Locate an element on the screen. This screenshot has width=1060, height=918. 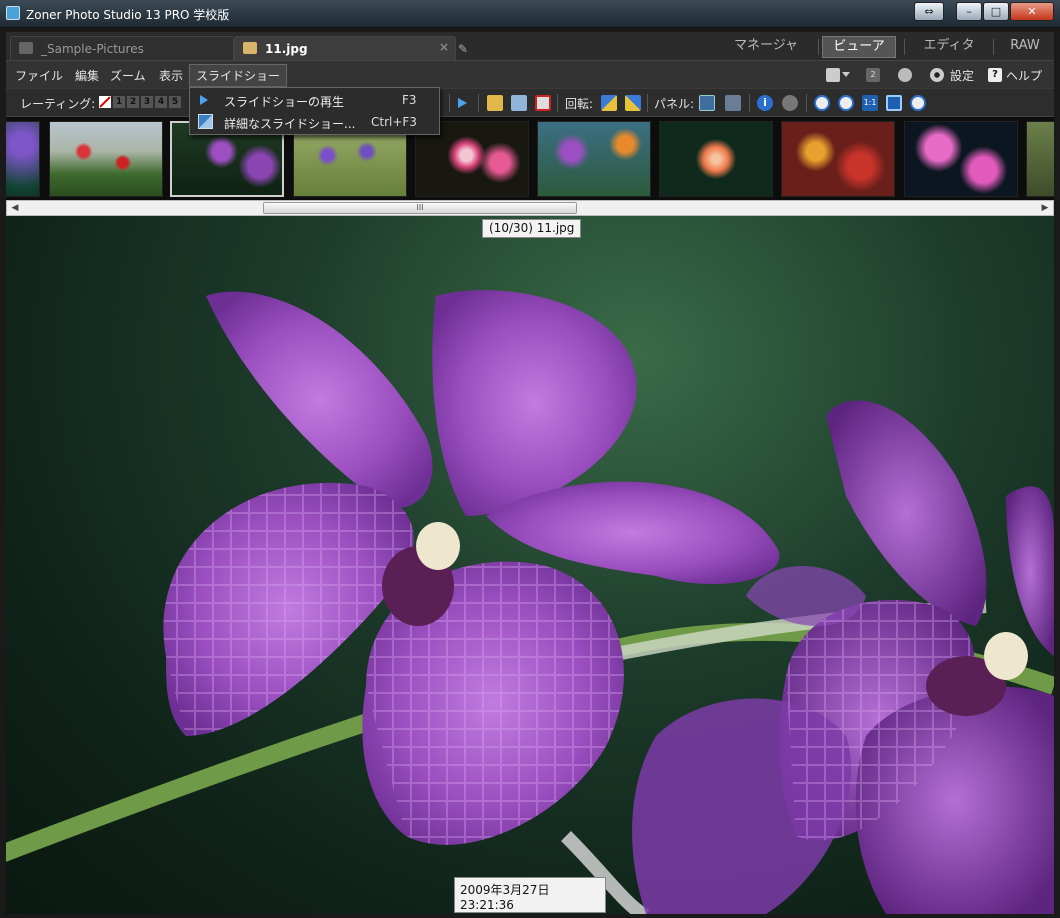
menu-item-shortcut: F3 is located at coordinates (409, 100).